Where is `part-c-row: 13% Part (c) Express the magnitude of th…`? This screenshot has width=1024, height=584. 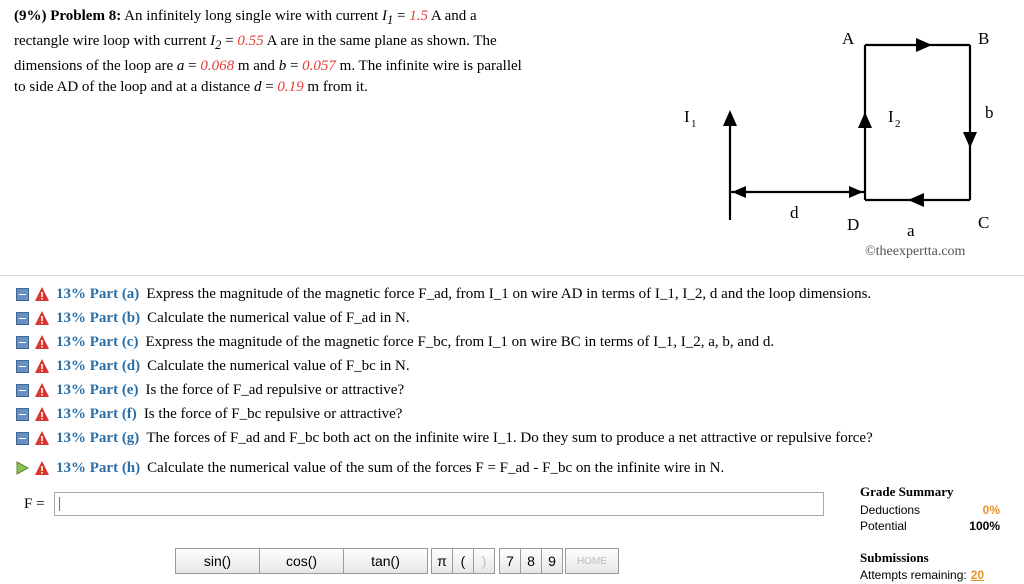
part-c-row: 13% Part (c) Express the magnitude of th… is located at coordinates (514, 342).